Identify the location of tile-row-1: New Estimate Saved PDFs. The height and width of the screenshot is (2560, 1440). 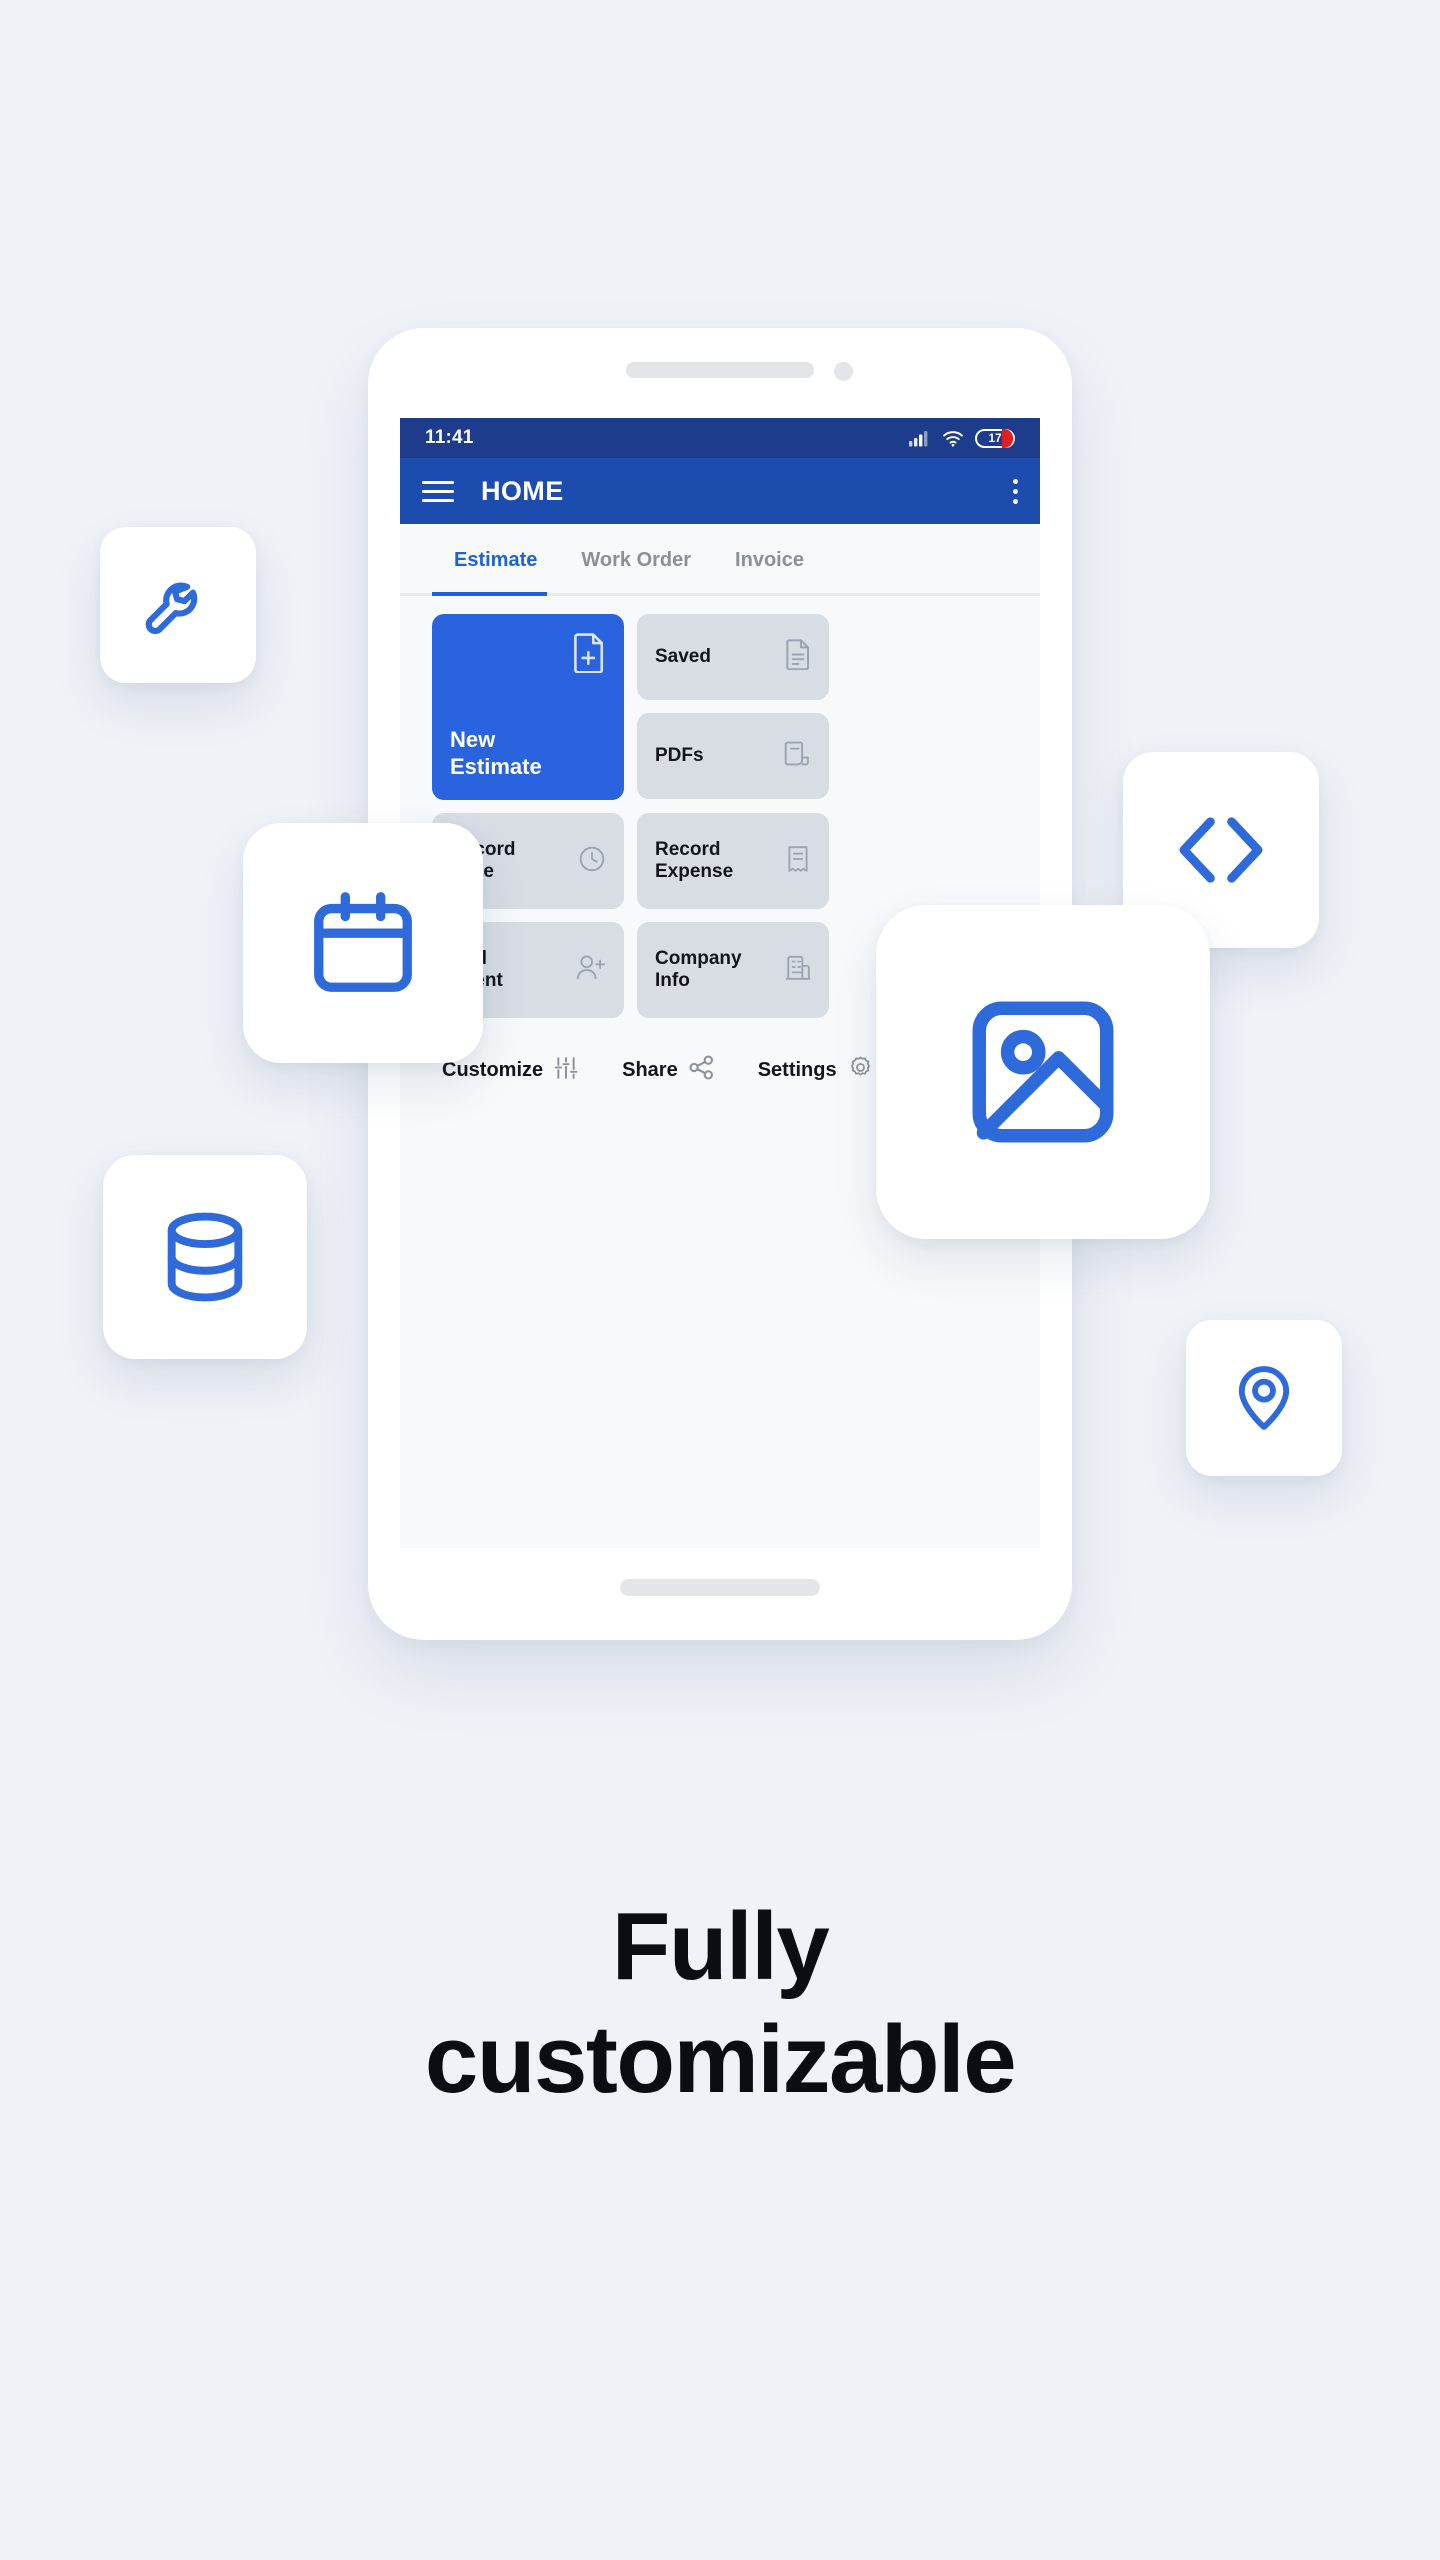
(720, 707).